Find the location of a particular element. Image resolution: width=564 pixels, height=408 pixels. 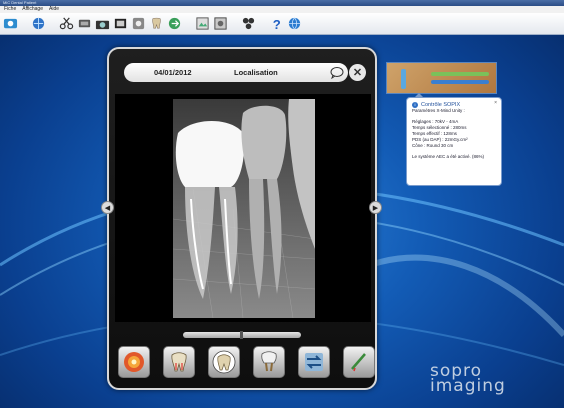

measure-tool-button is located at coordinates (359, 362).